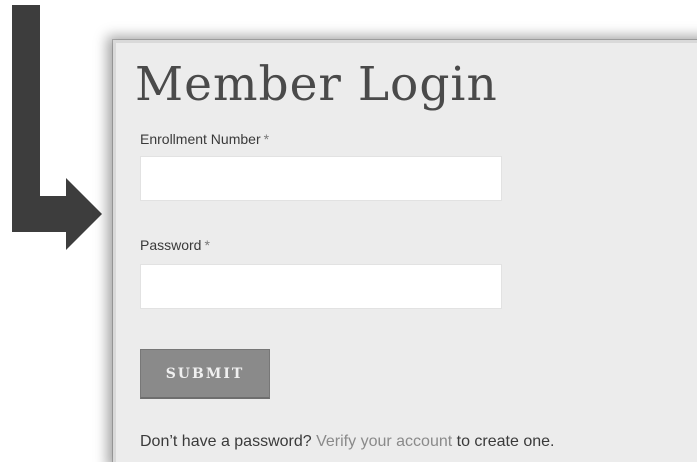 The image size is (697, 462). What do you see at coordinates (316, 84) in the screenshot?
I see `page-title: Member Login` at bounding box center [316, 84].